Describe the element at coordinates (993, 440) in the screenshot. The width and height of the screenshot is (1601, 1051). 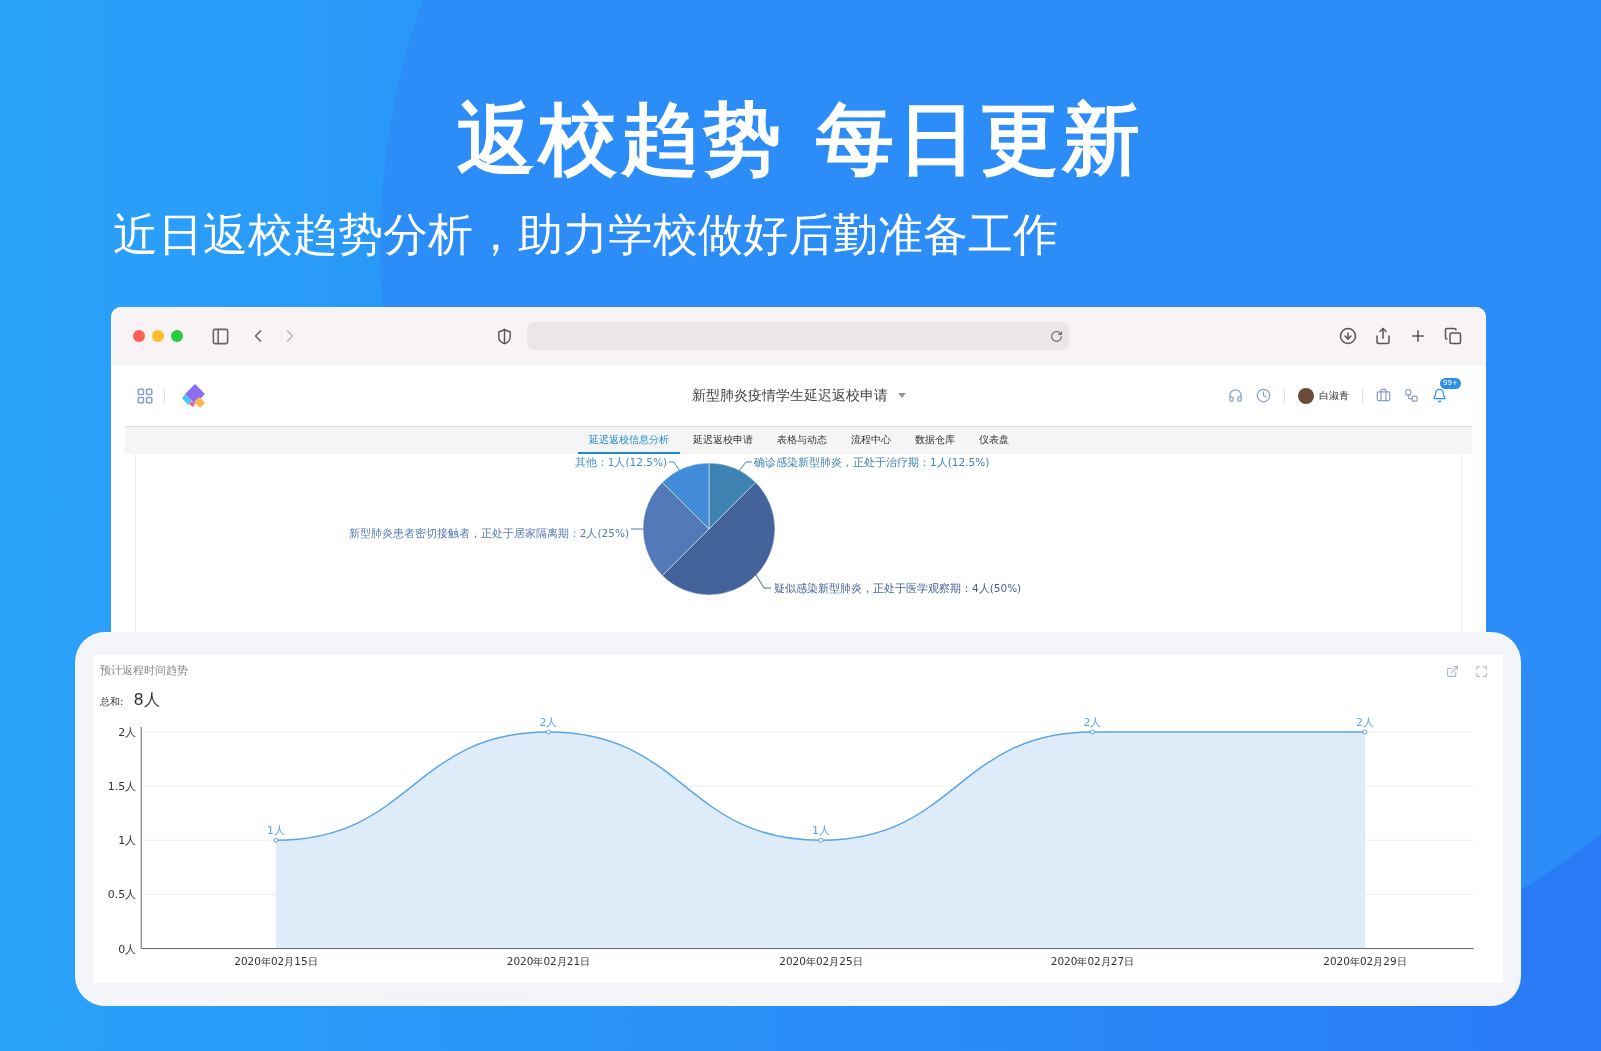
I see `nav-tab: 仪表盘` at that location.